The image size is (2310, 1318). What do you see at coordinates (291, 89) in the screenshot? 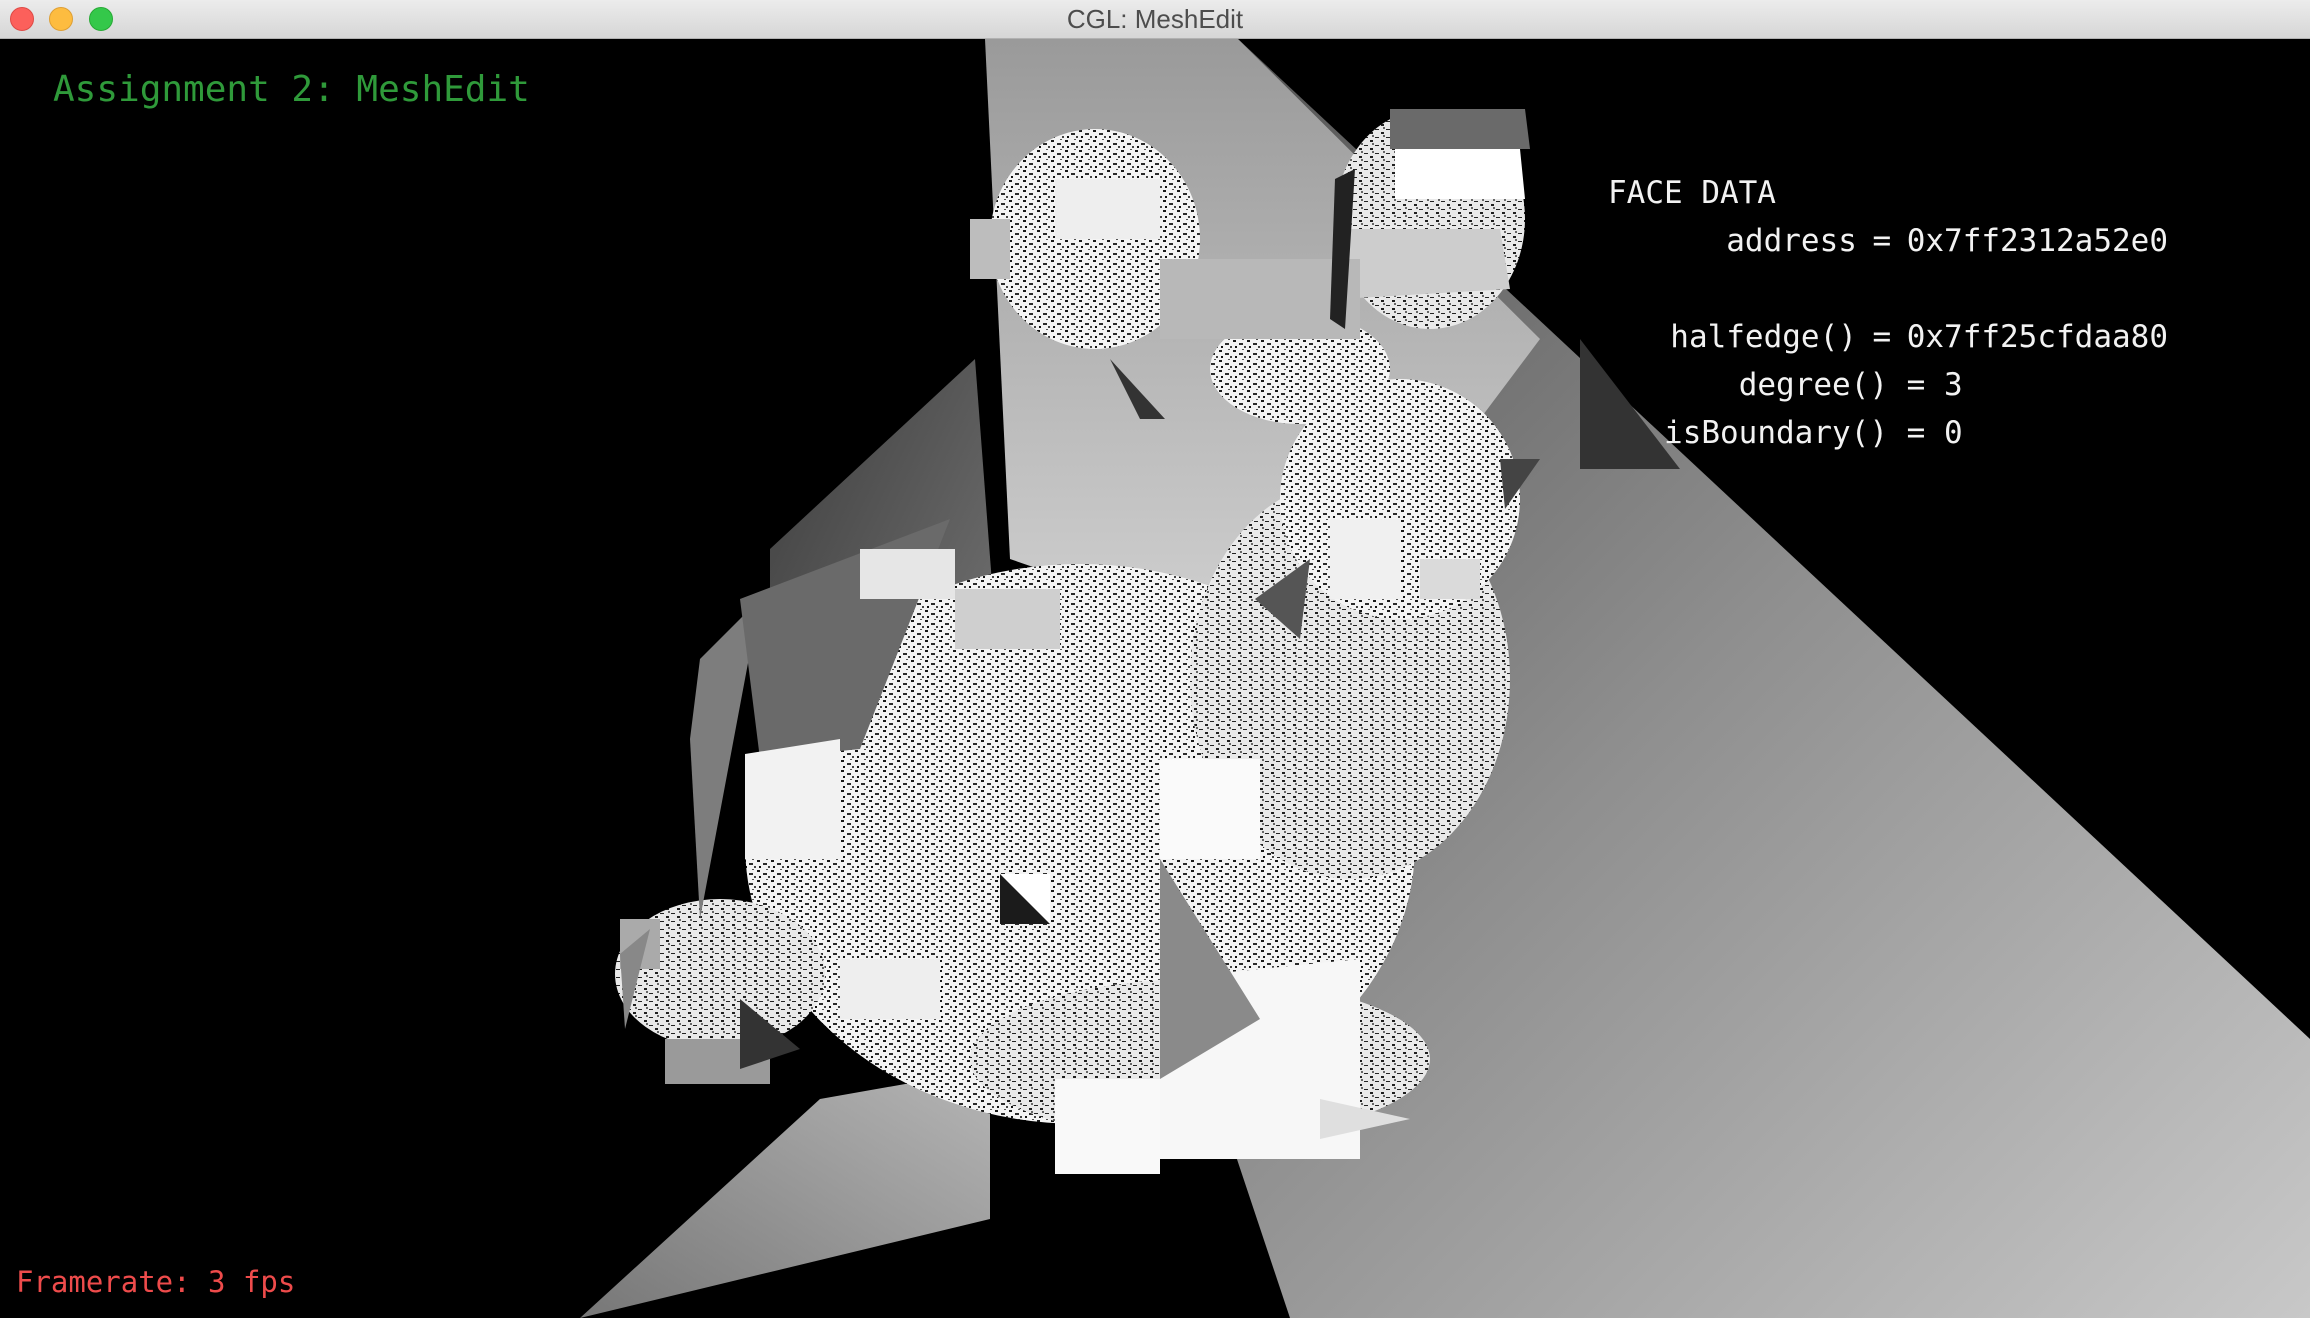
I see `assignment-title: Assignment 2: MeshEdit` at bounding box center [291, 89].